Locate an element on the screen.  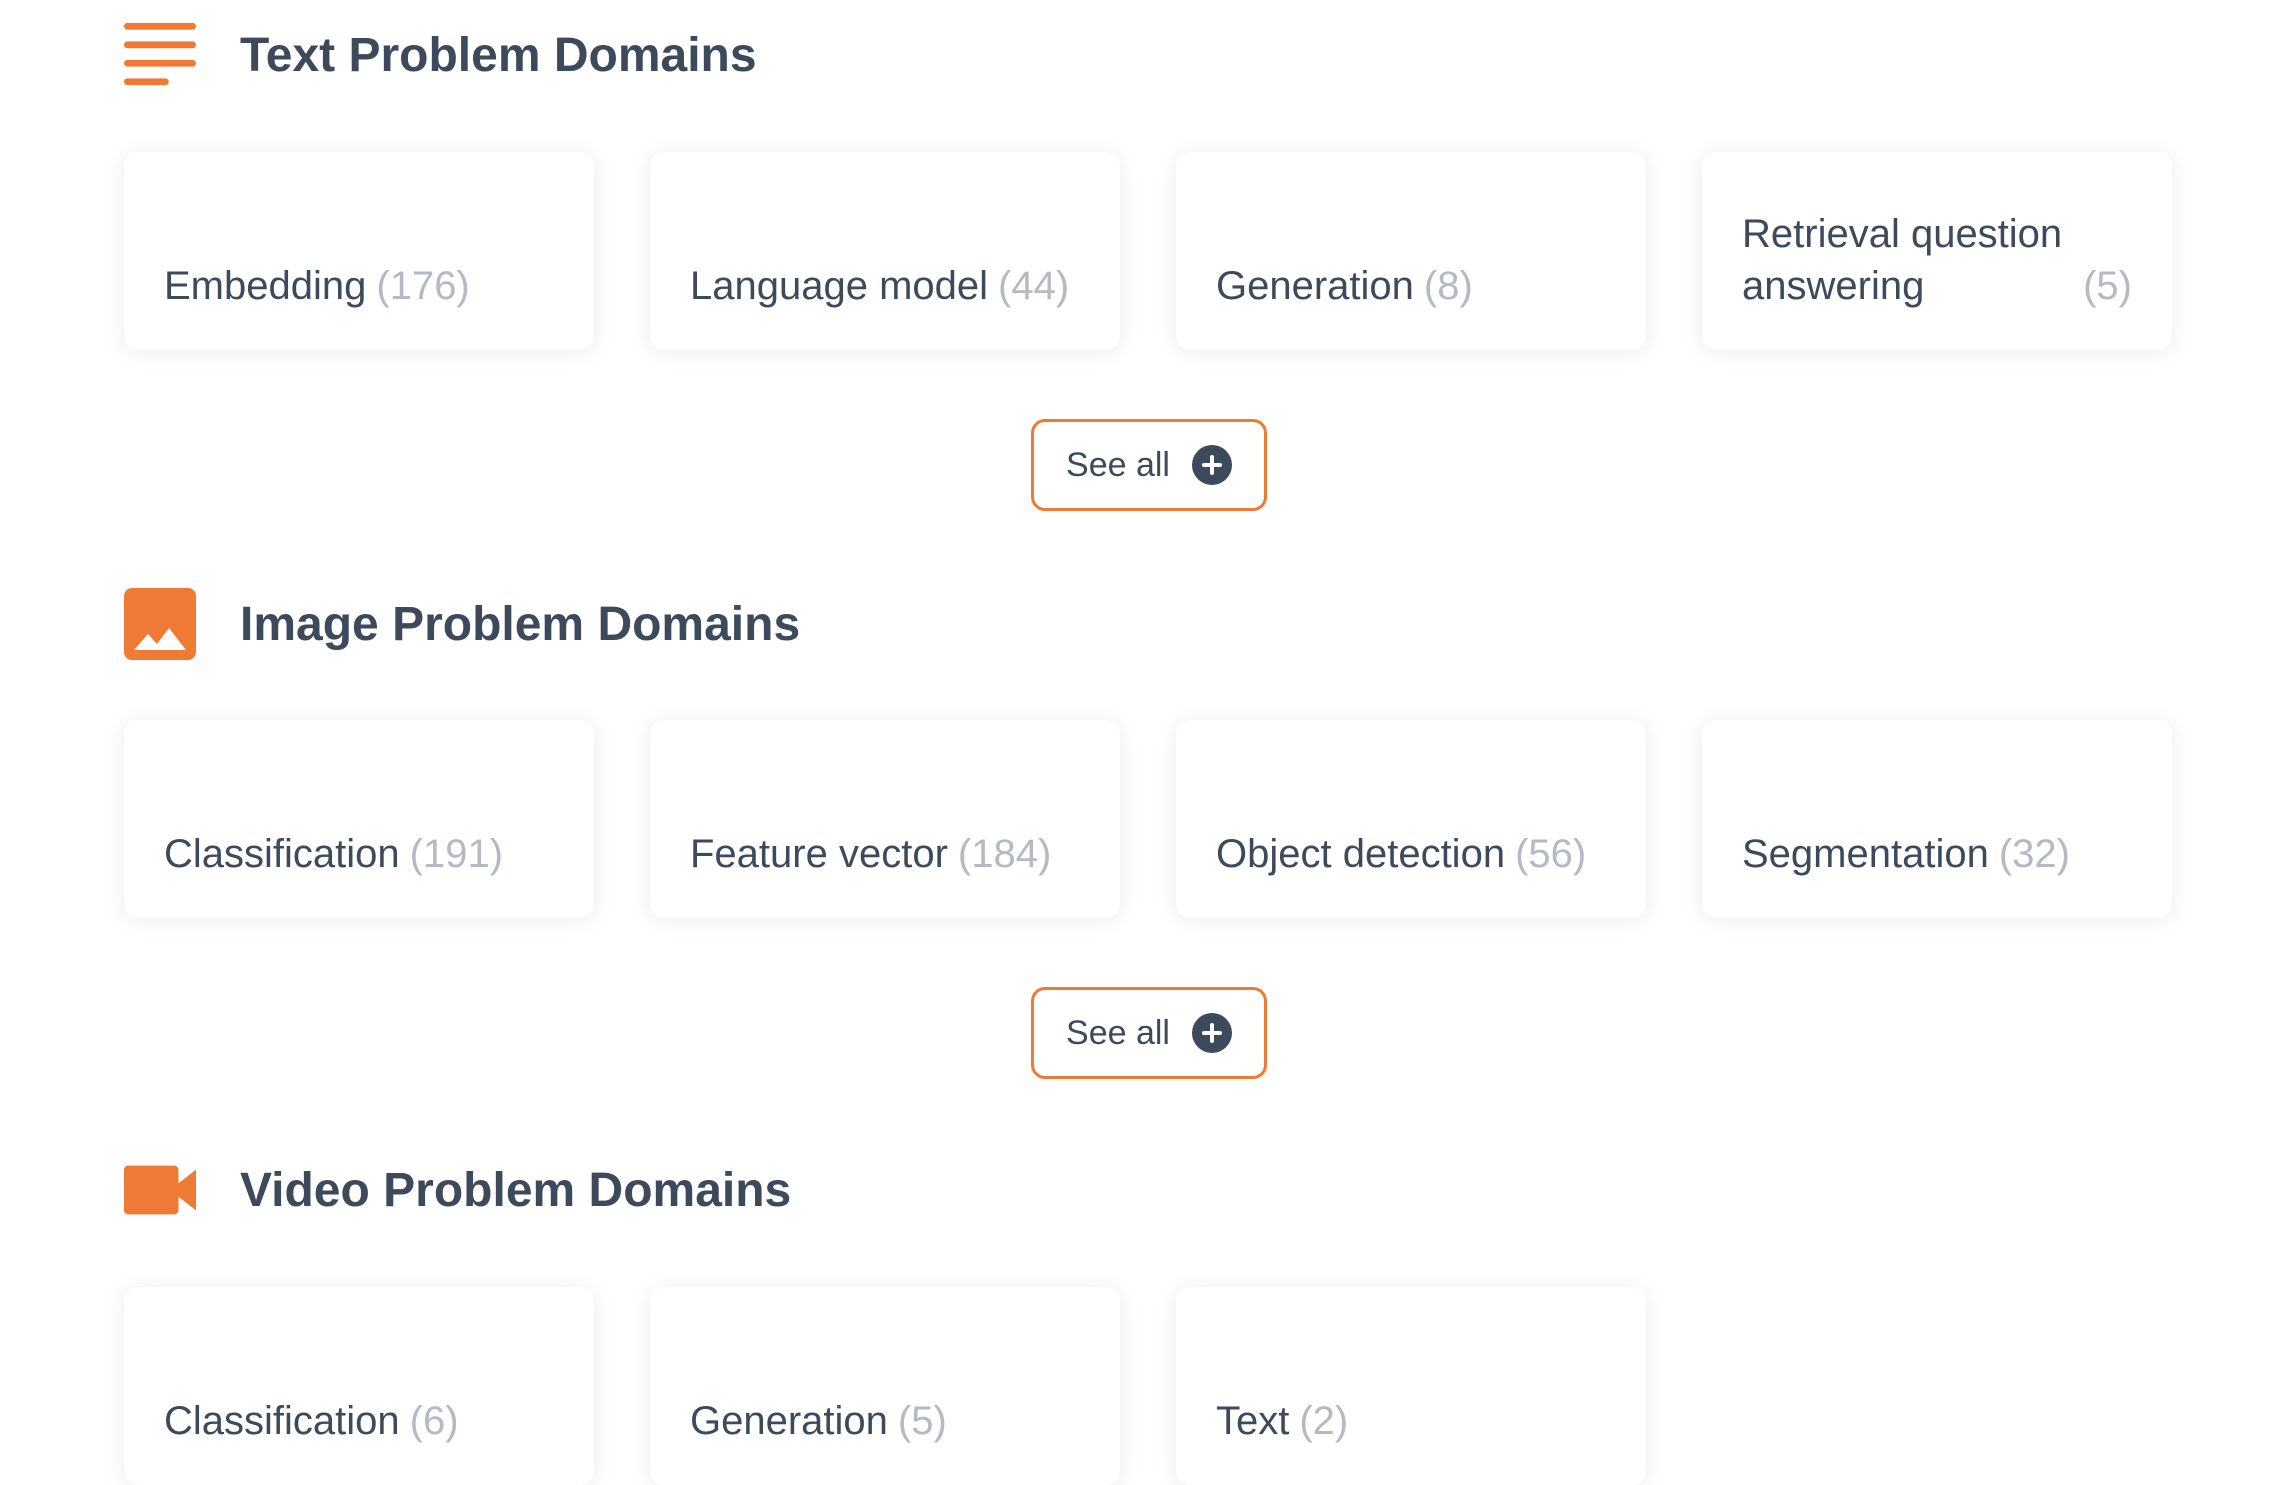
card-label: Object detection is located at coordinates (1361, 854).